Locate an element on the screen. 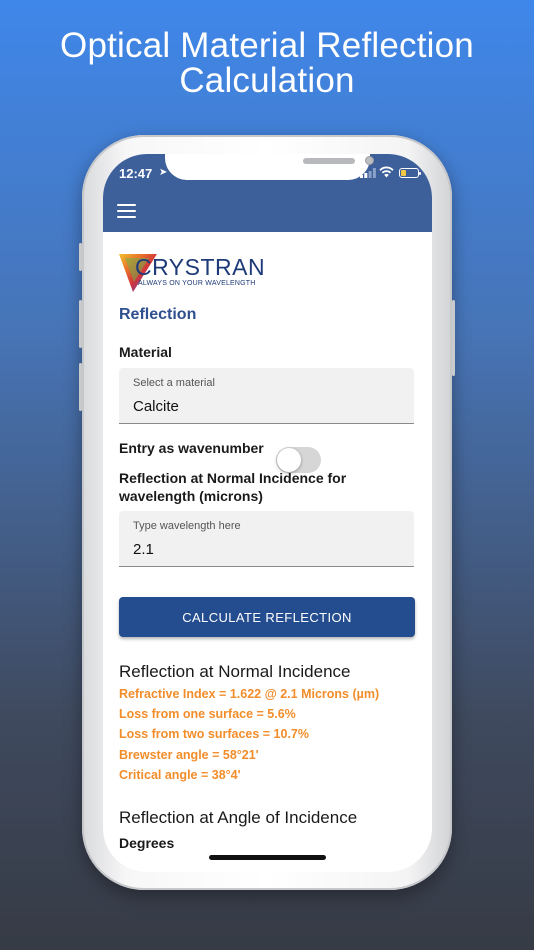  phone-mute-switch is located at coordinates (80, 257).